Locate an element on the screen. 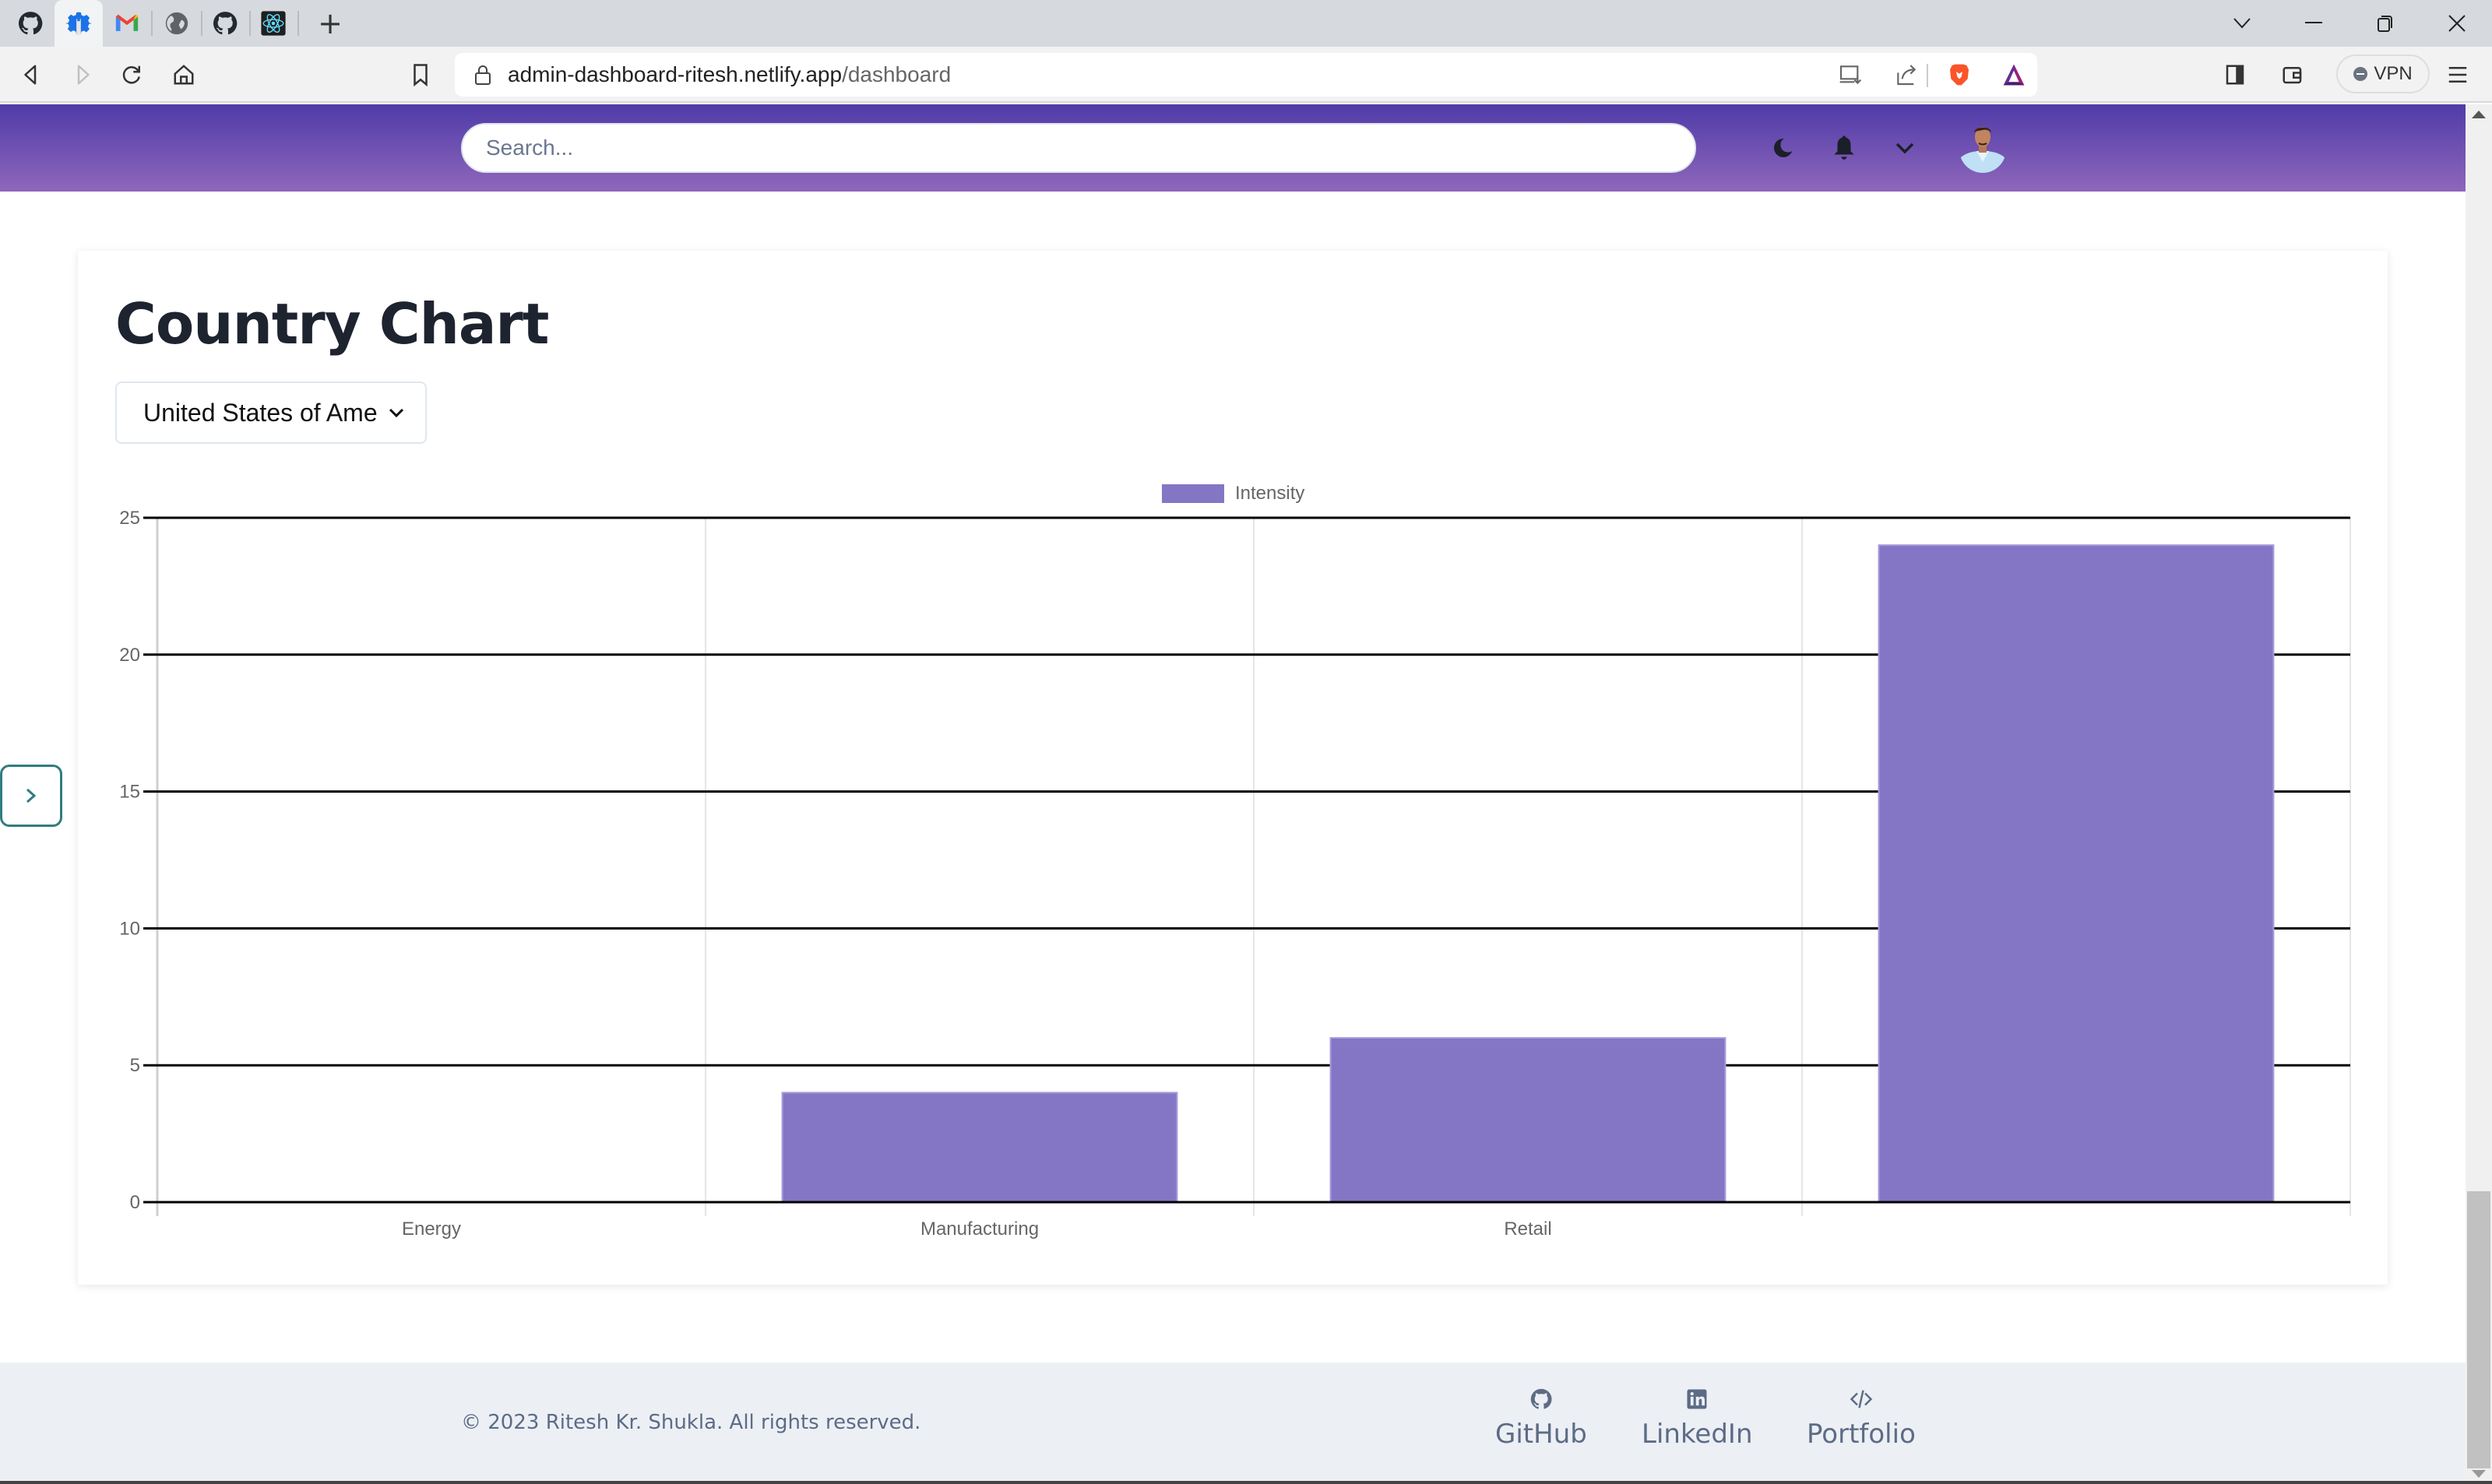 The height and width of the screenshot is (1484, 2492). github-icon is located at coordinates (1541, 1398).